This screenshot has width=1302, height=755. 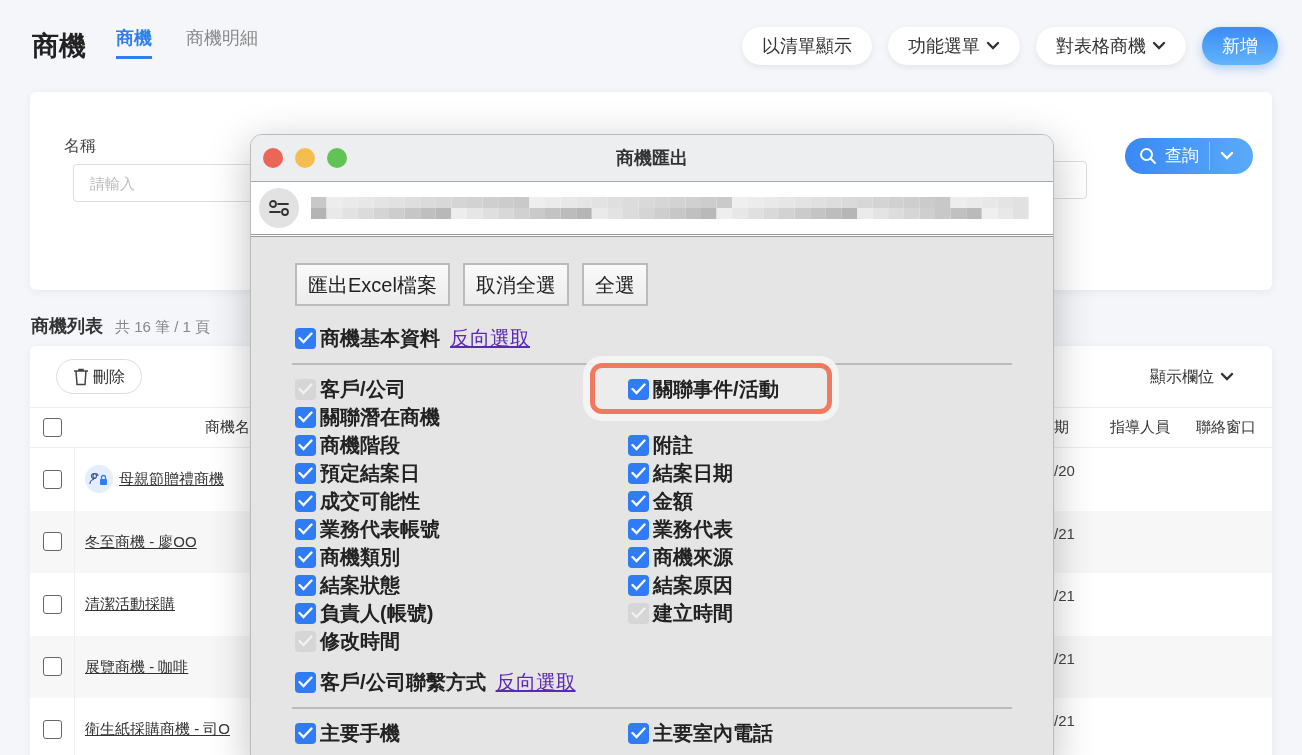 What do you see at coordinates (807, 46) in the screenshot?
I see `view-button: 以清單顯示` at bounding box center [807, 46].